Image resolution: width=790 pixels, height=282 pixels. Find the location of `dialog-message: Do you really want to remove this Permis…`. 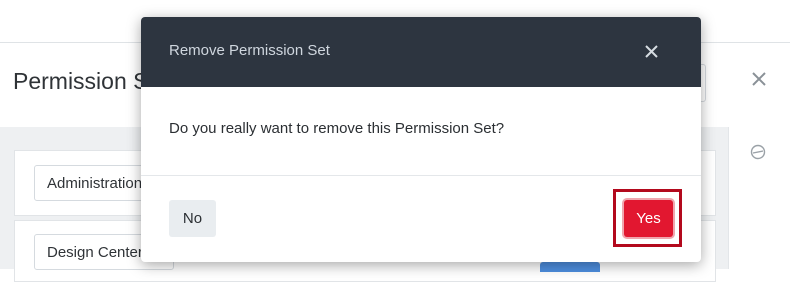

dialog-message: Do you really want to remove this Permis… is located at coordinates (337, 128).